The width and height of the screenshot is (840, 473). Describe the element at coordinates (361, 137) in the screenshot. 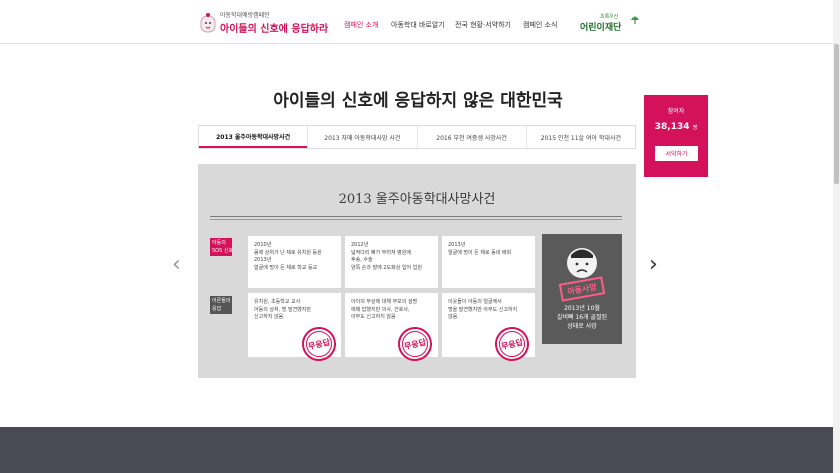

I see `tab-sisters-case: 2013 자매 아동학대사망 사건` at that location.